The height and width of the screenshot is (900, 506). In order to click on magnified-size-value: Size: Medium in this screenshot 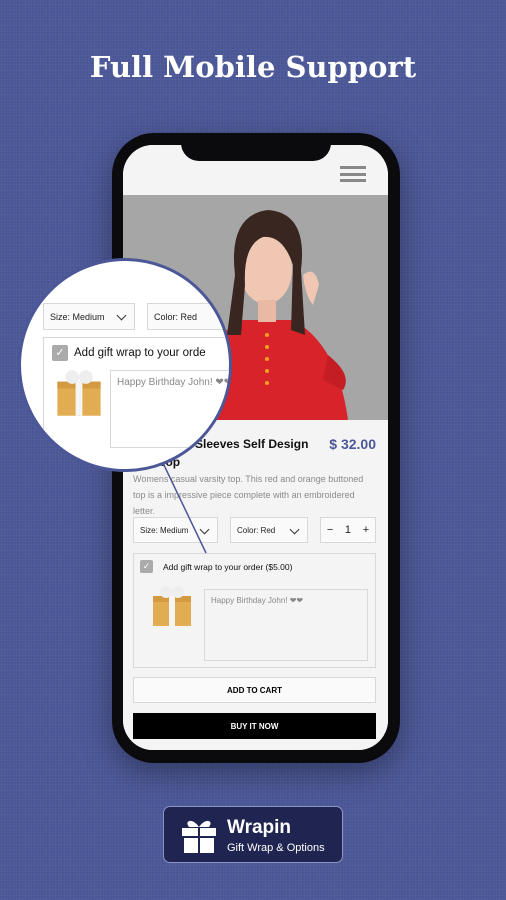, I will do `click(77, 316)`.